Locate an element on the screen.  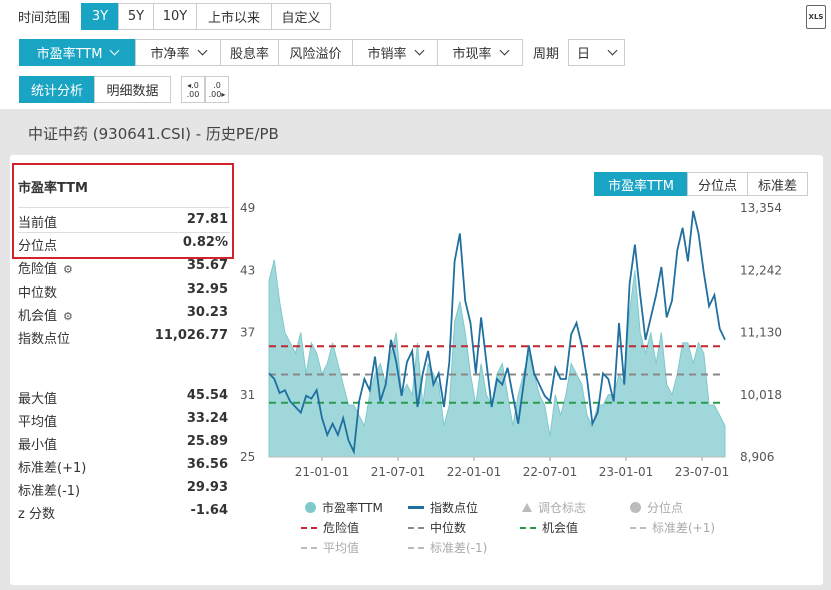
legend-label: 调仓标志 is located at coordinates (562, 508).